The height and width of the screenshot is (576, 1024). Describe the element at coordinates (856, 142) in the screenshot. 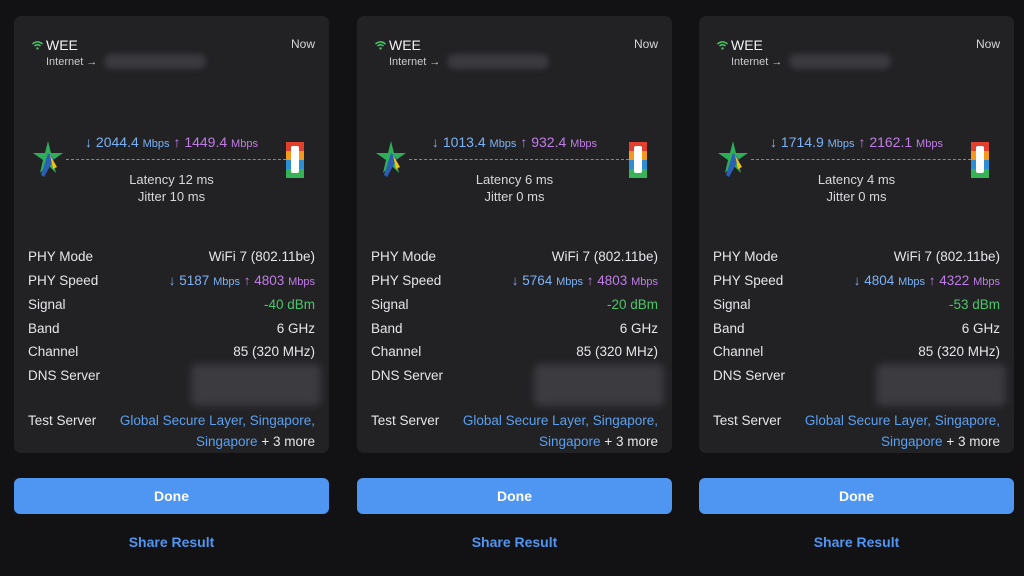

I see `speed-summary: ↓ 1714.9 Mbps ↑ 2162.1 Mbps` at that location.